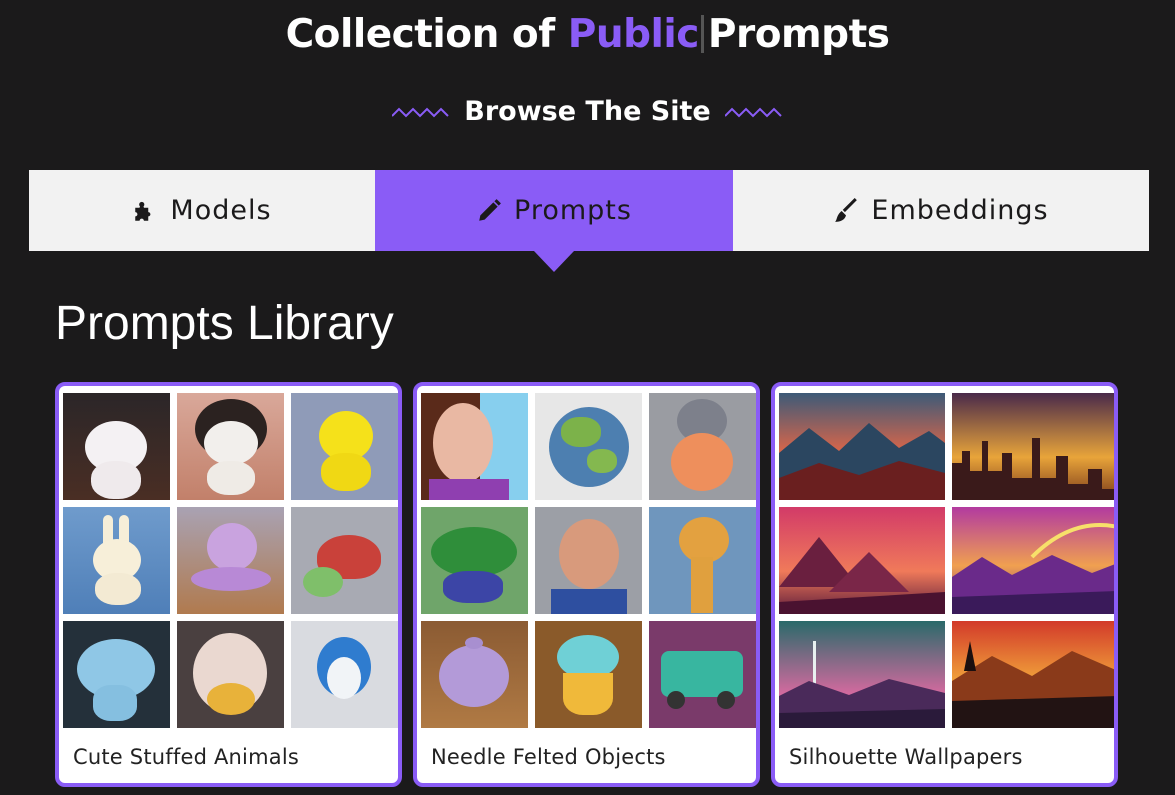 This screenshot has height=795, width=1175. I want to click on tab-embeddings: Embeddings, so click(941, 210).